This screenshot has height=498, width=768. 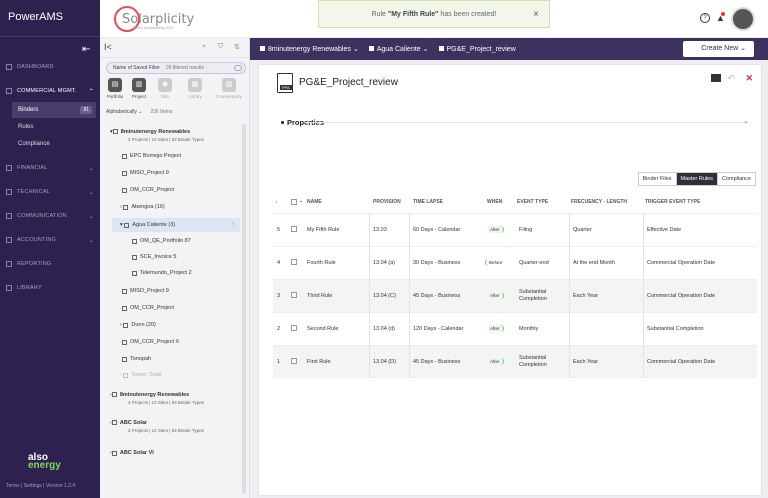 What do you see at coordinates (139, 90) in the screenshot?
I see `tab-project: ▥ Project` at bounding box center [139, 90].